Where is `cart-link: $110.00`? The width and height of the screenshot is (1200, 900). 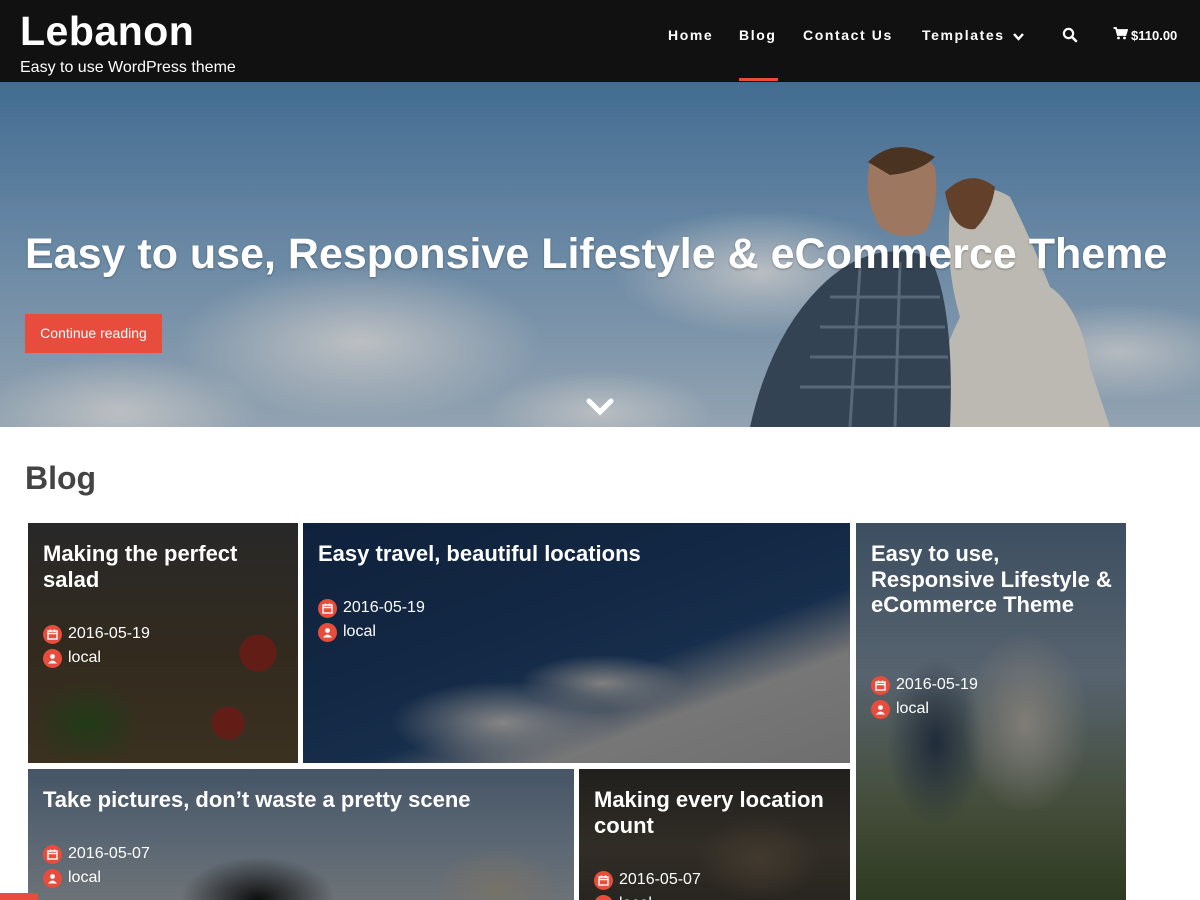 cart-link: $110.00 is located at coordinates (1145, 35).